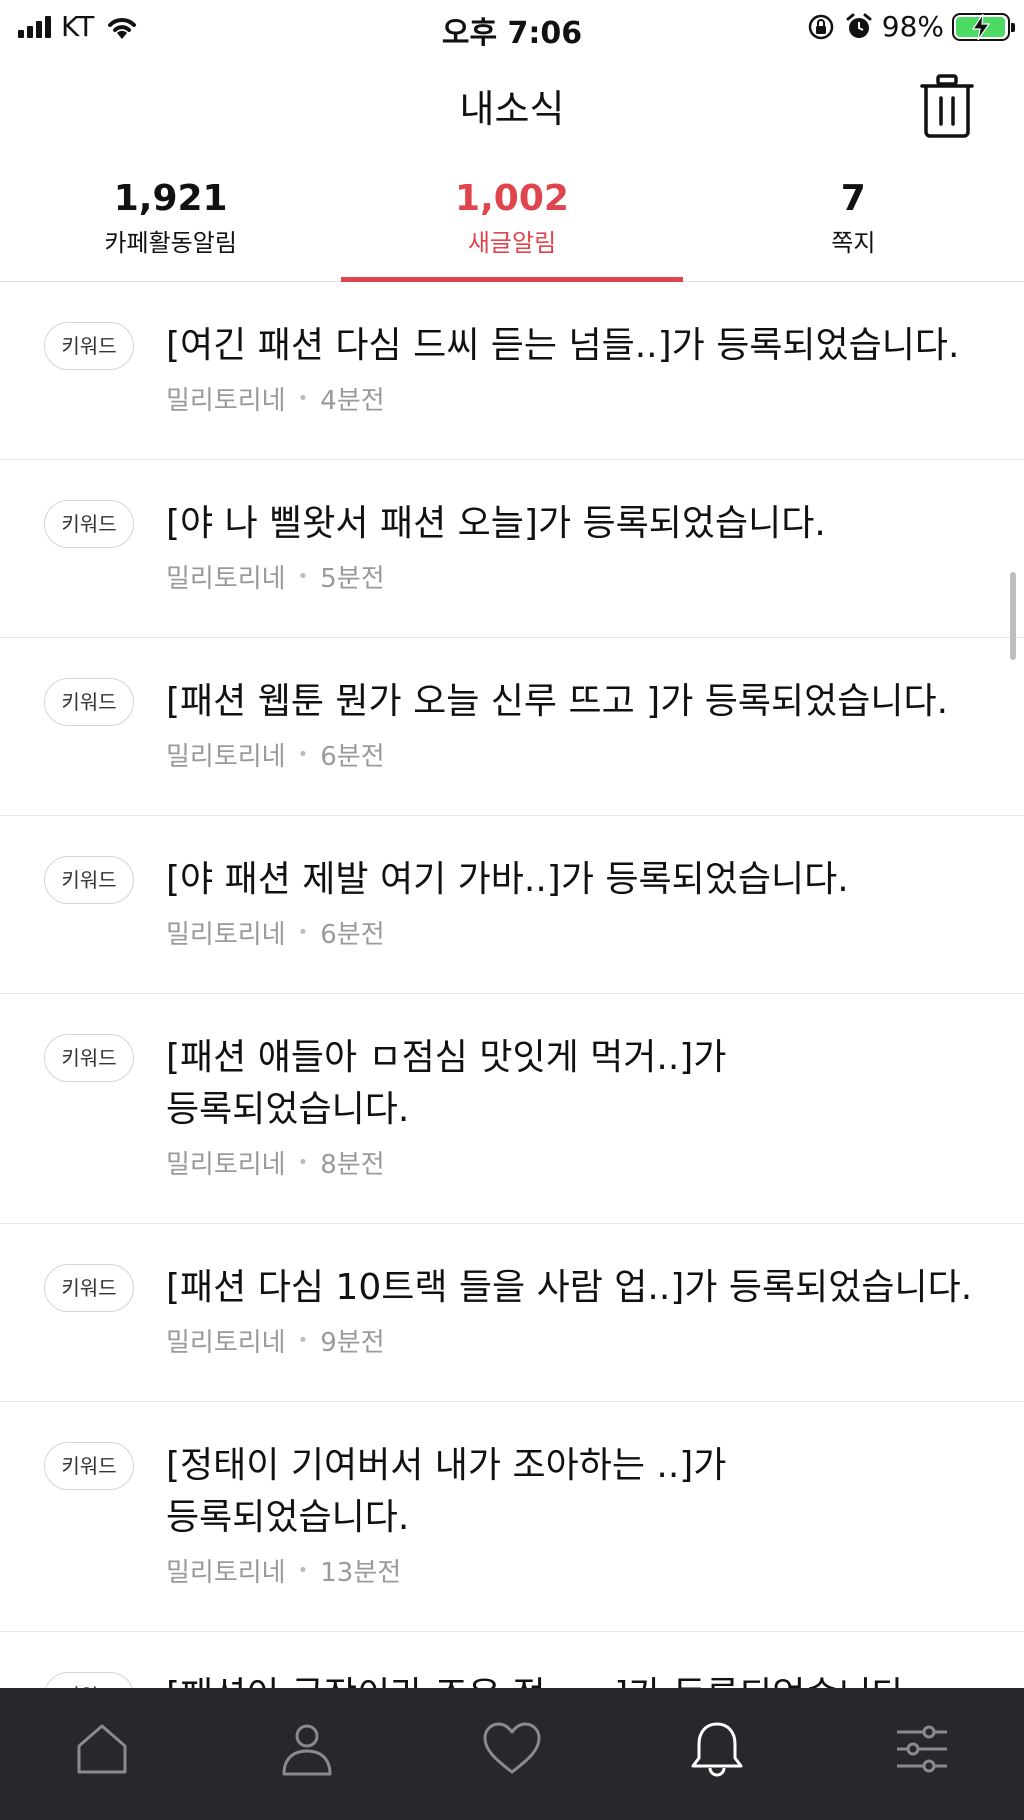  I want to click on nav-profile, so click(307, 1754).